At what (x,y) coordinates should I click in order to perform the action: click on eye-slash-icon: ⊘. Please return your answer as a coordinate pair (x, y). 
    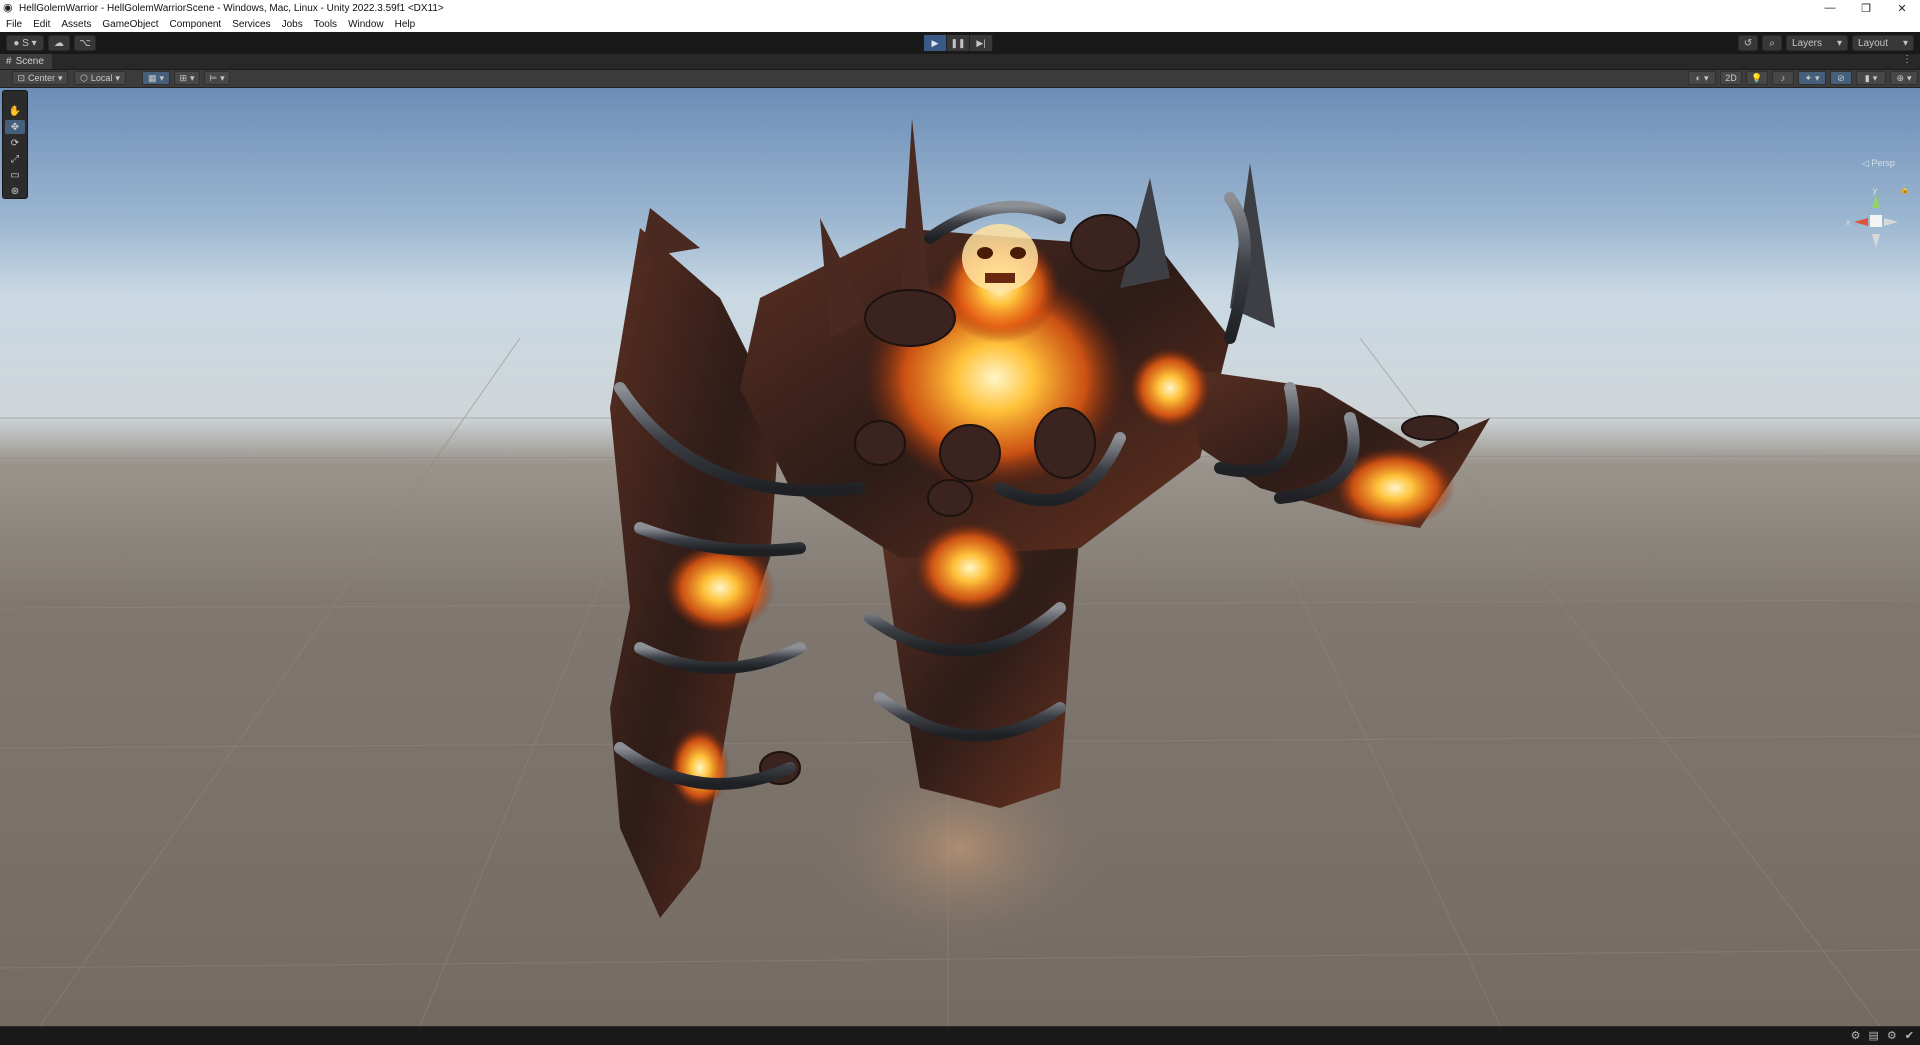
    Looking at the image, I should click on (1841, 77).